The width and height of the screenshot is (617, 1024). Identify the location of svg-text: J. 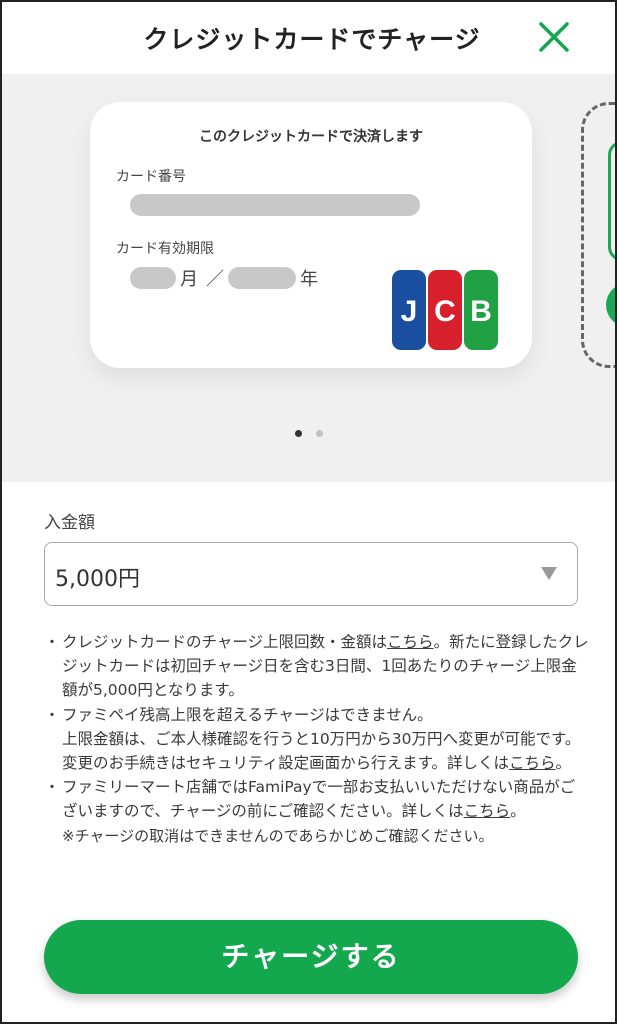
(409, 311).